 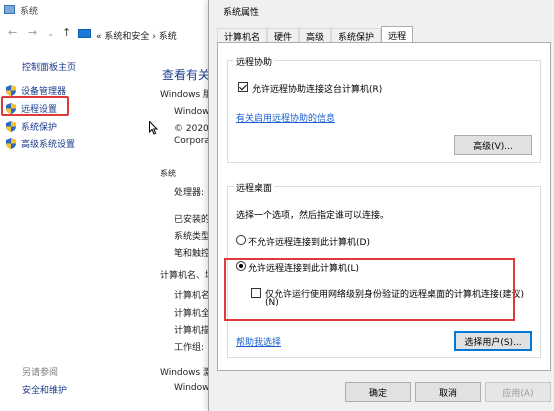 What do you see at coordinates (187, 276) in the screenshot?
I see `computer-name-heading: 计算机名、域` at bounding box center [187, 276].